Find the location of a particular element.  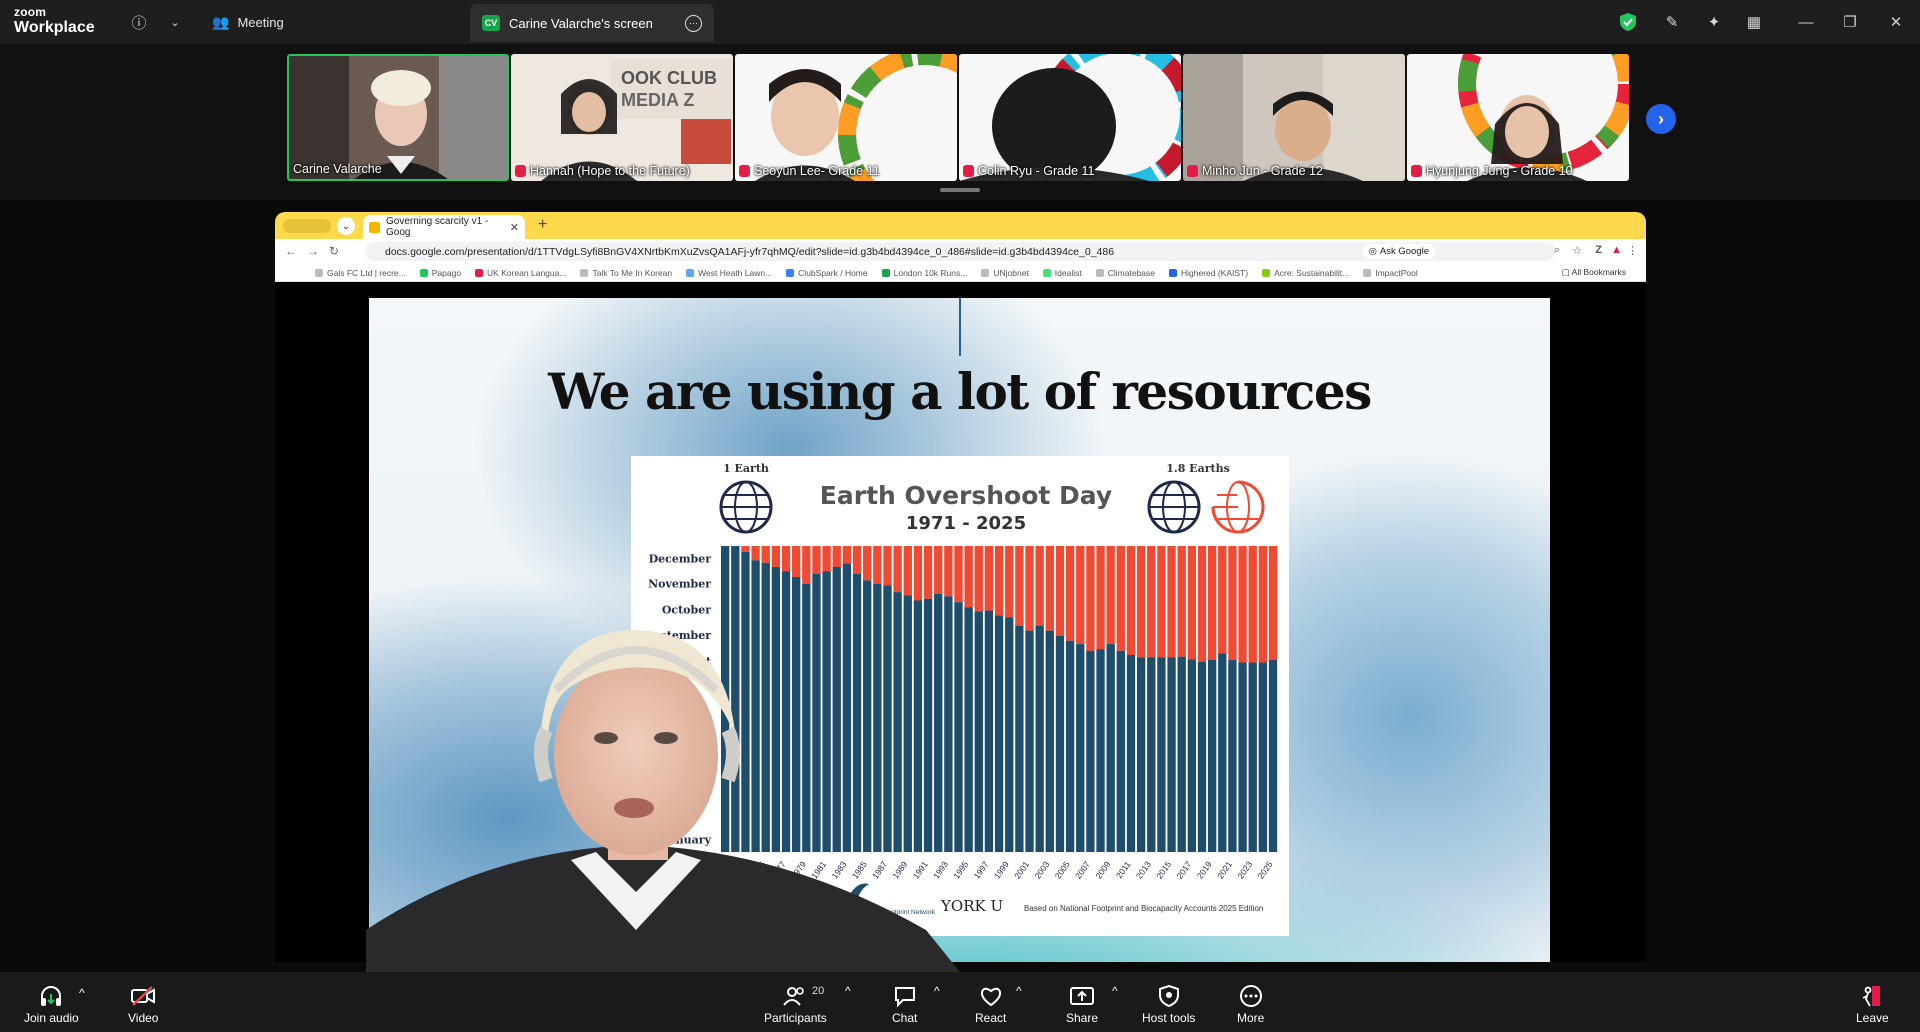

more-dots-icon is located at coordinates (1251, 996).